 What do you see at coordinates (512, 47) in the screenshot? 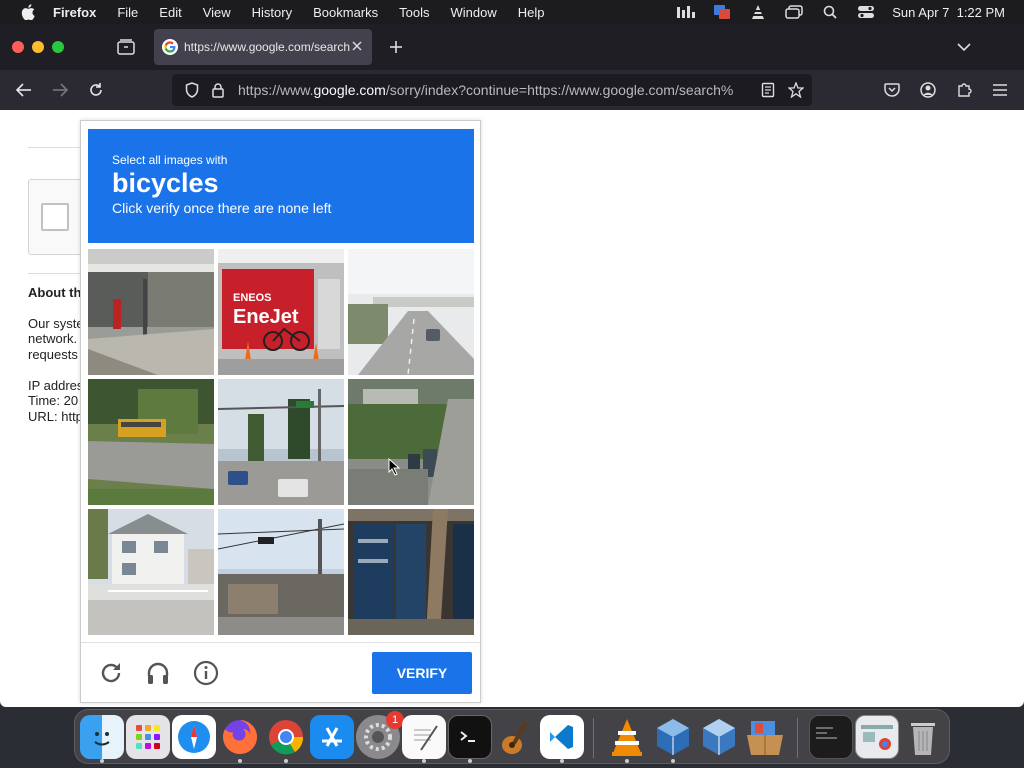
I see `browser-tab-bar: https://www.google.com/search` at bounding box center [512, 47].